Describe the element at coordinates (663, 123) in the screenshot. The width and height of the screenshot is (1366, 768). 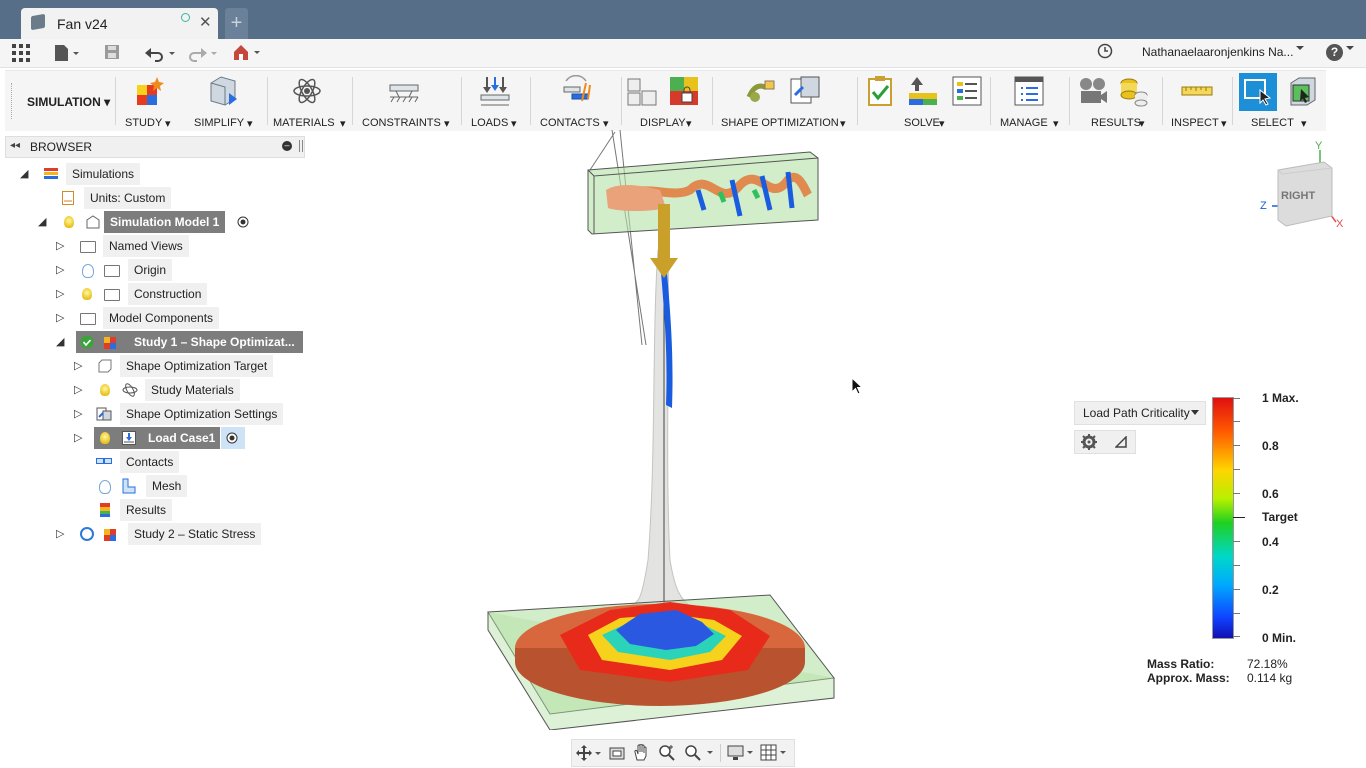
I see `display-label: DISPLAY` at that location.